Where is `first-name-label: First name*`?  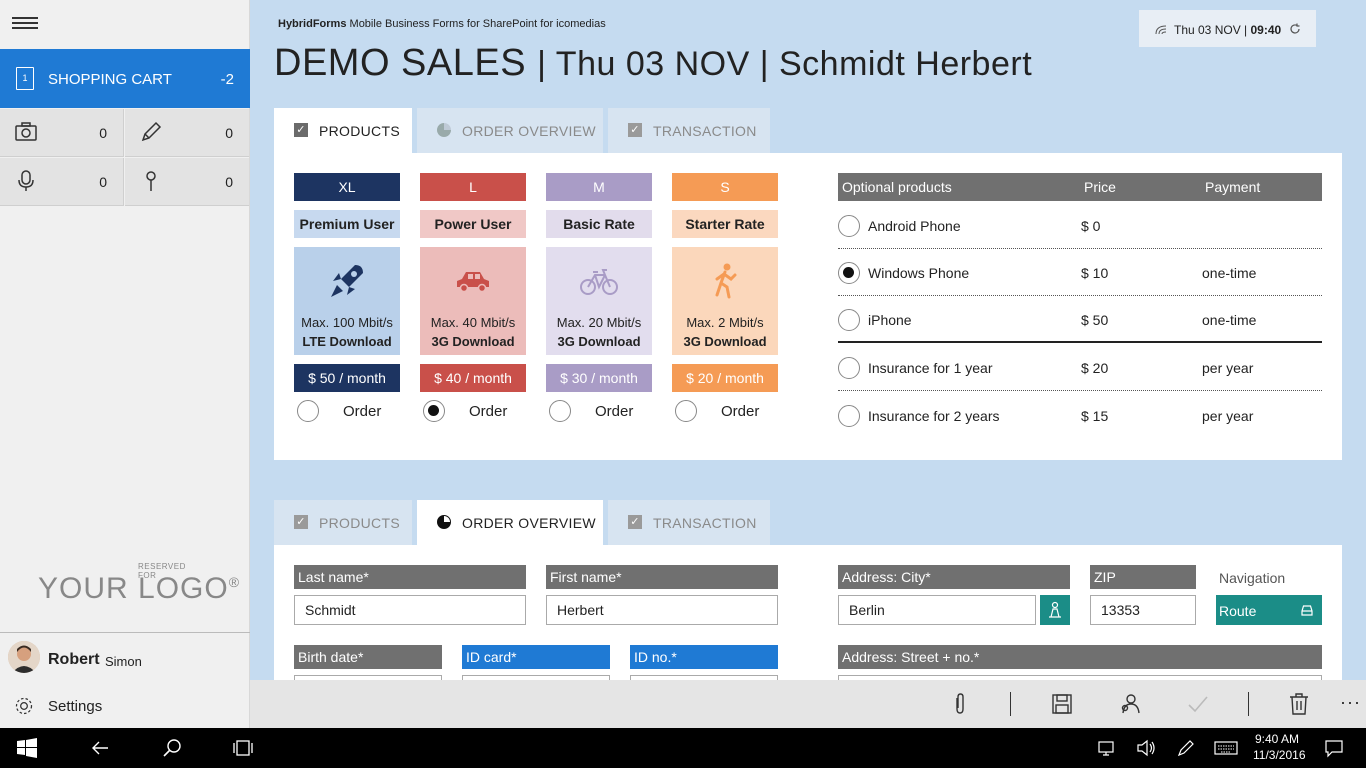 first-name-label: First name* is located at coordinates (662, 577).